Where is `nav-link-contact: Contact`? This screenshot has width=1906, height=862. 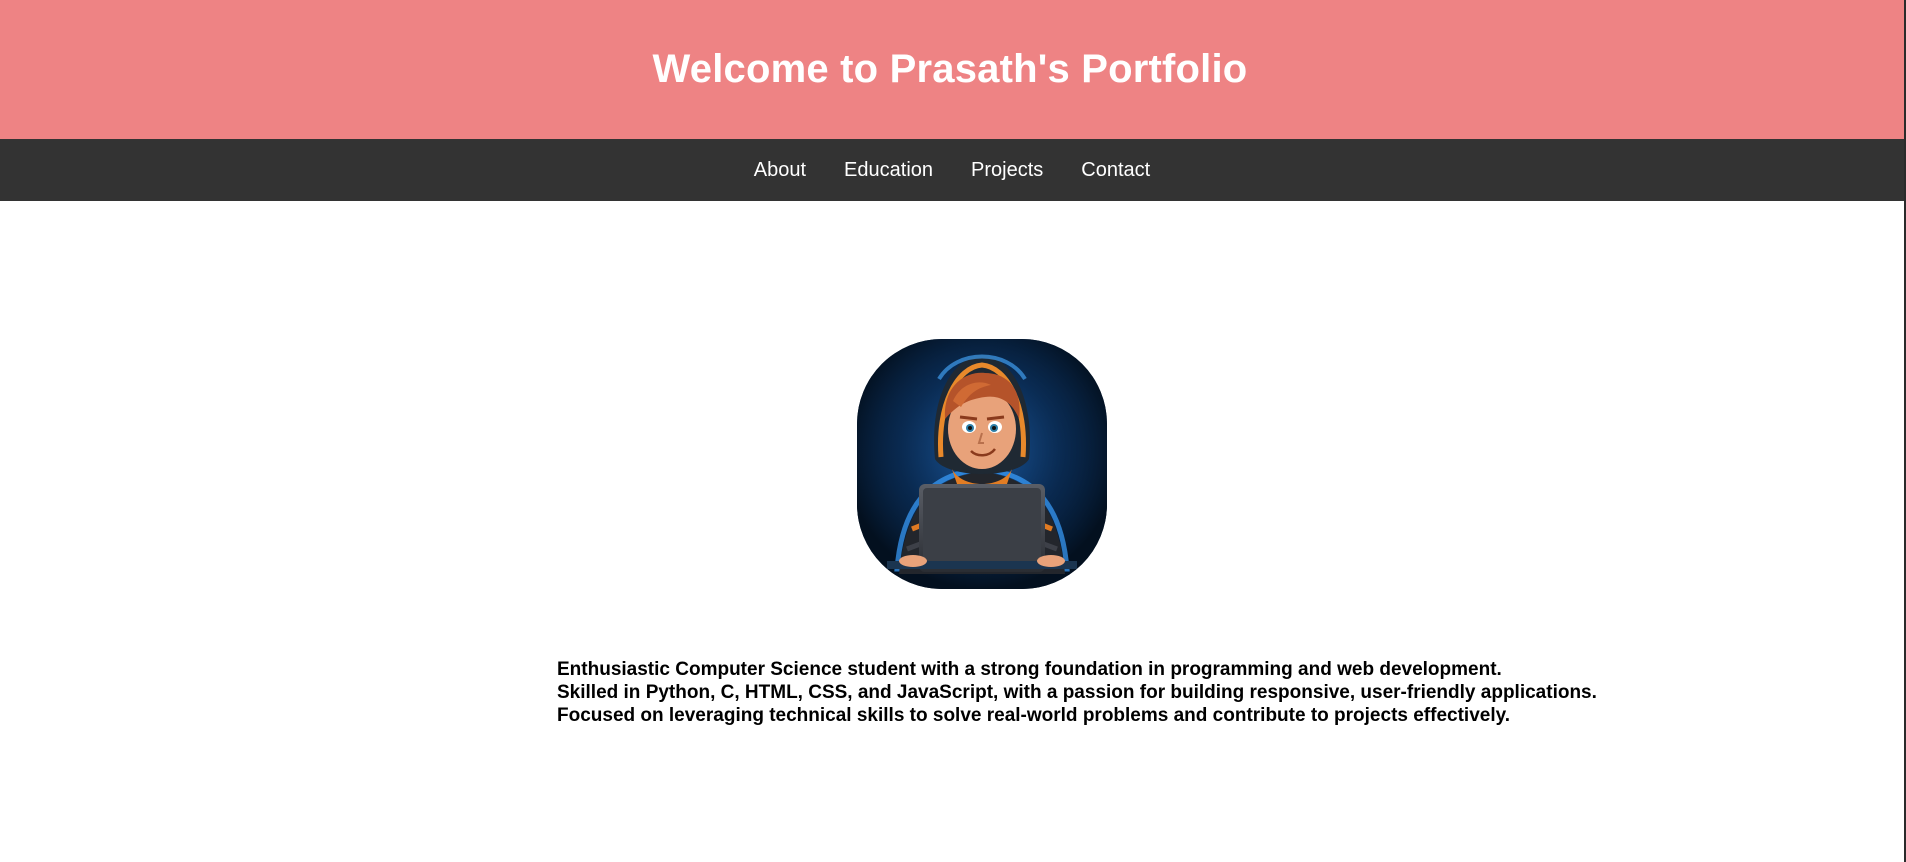 nav-link-contact: Contact is located at coordinates (1115, 170).